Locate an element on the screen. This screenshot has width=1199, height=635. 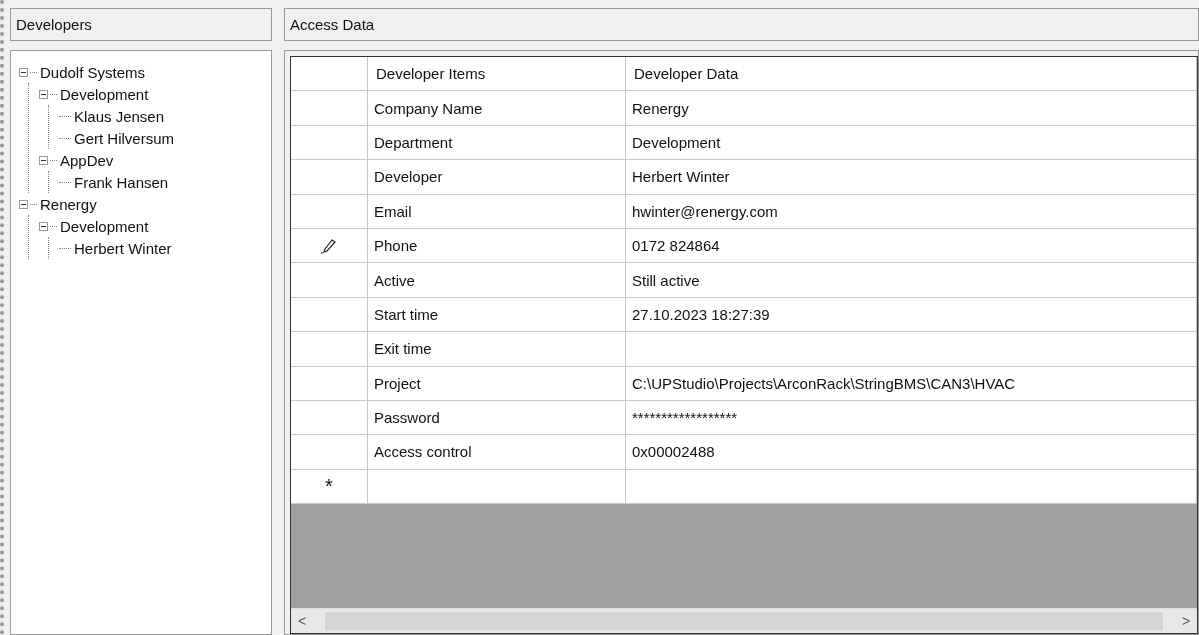
tree-item: Frank Hansen is located at coordinates (121, 182).